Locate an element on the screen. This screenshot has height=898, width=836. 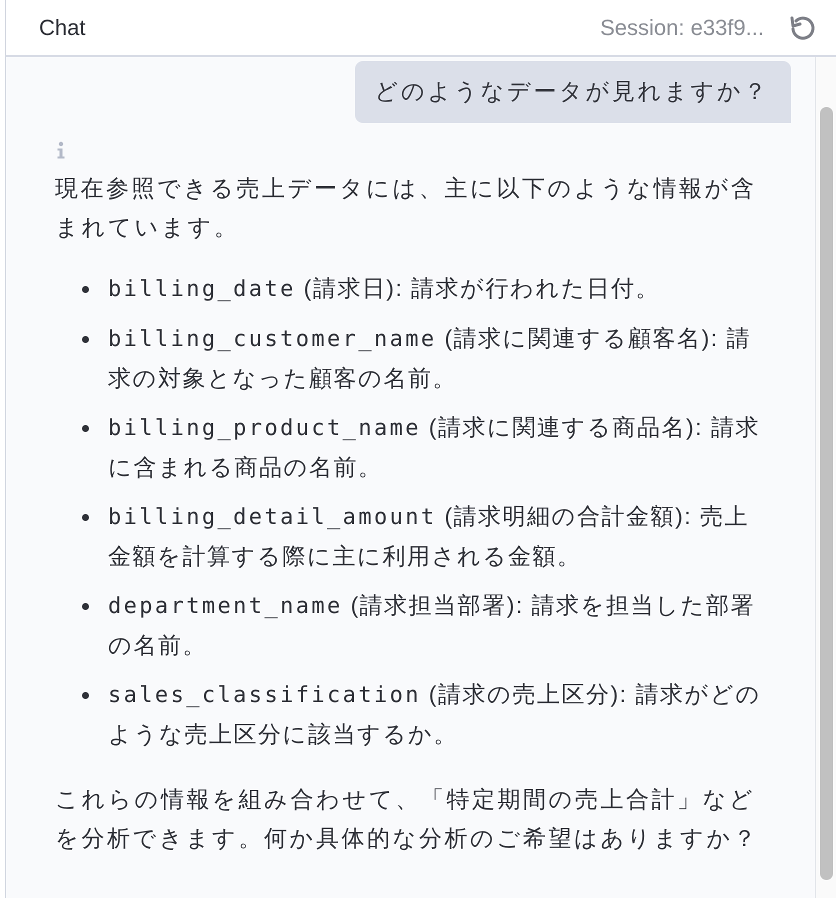
user-message: どのようなデータが見れますか？ is located at coordinates (572, 92).